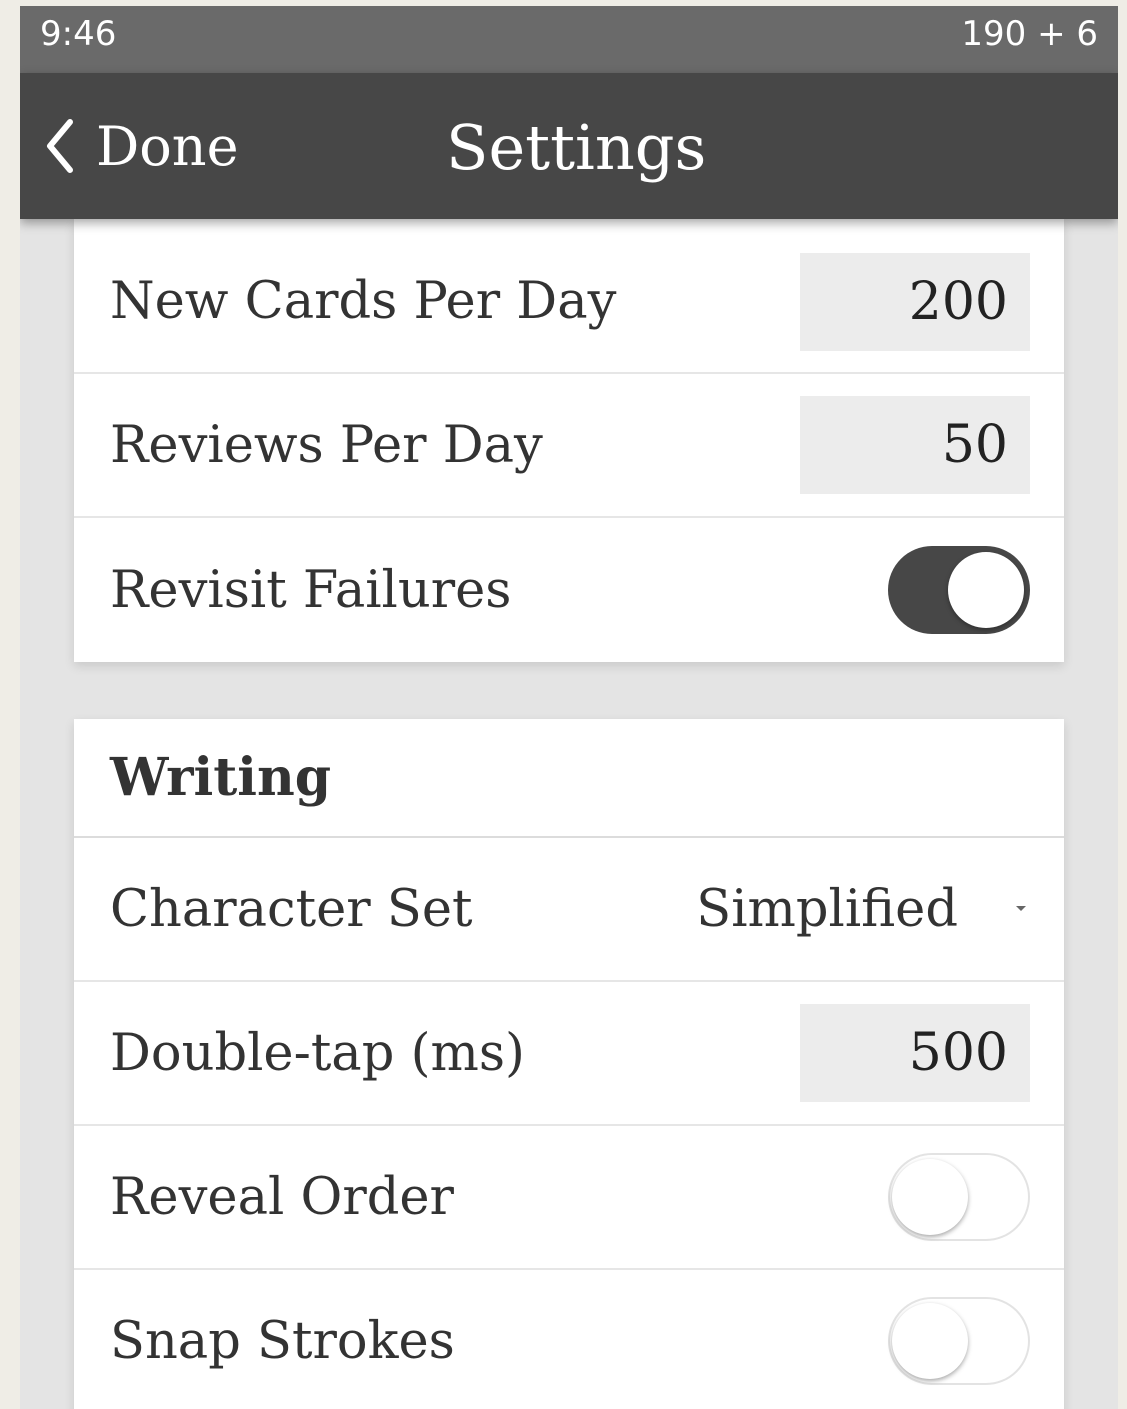 This screenshot has height=1409, width=1127. I want to click on writing-heading: Writing, so click(221, 777).